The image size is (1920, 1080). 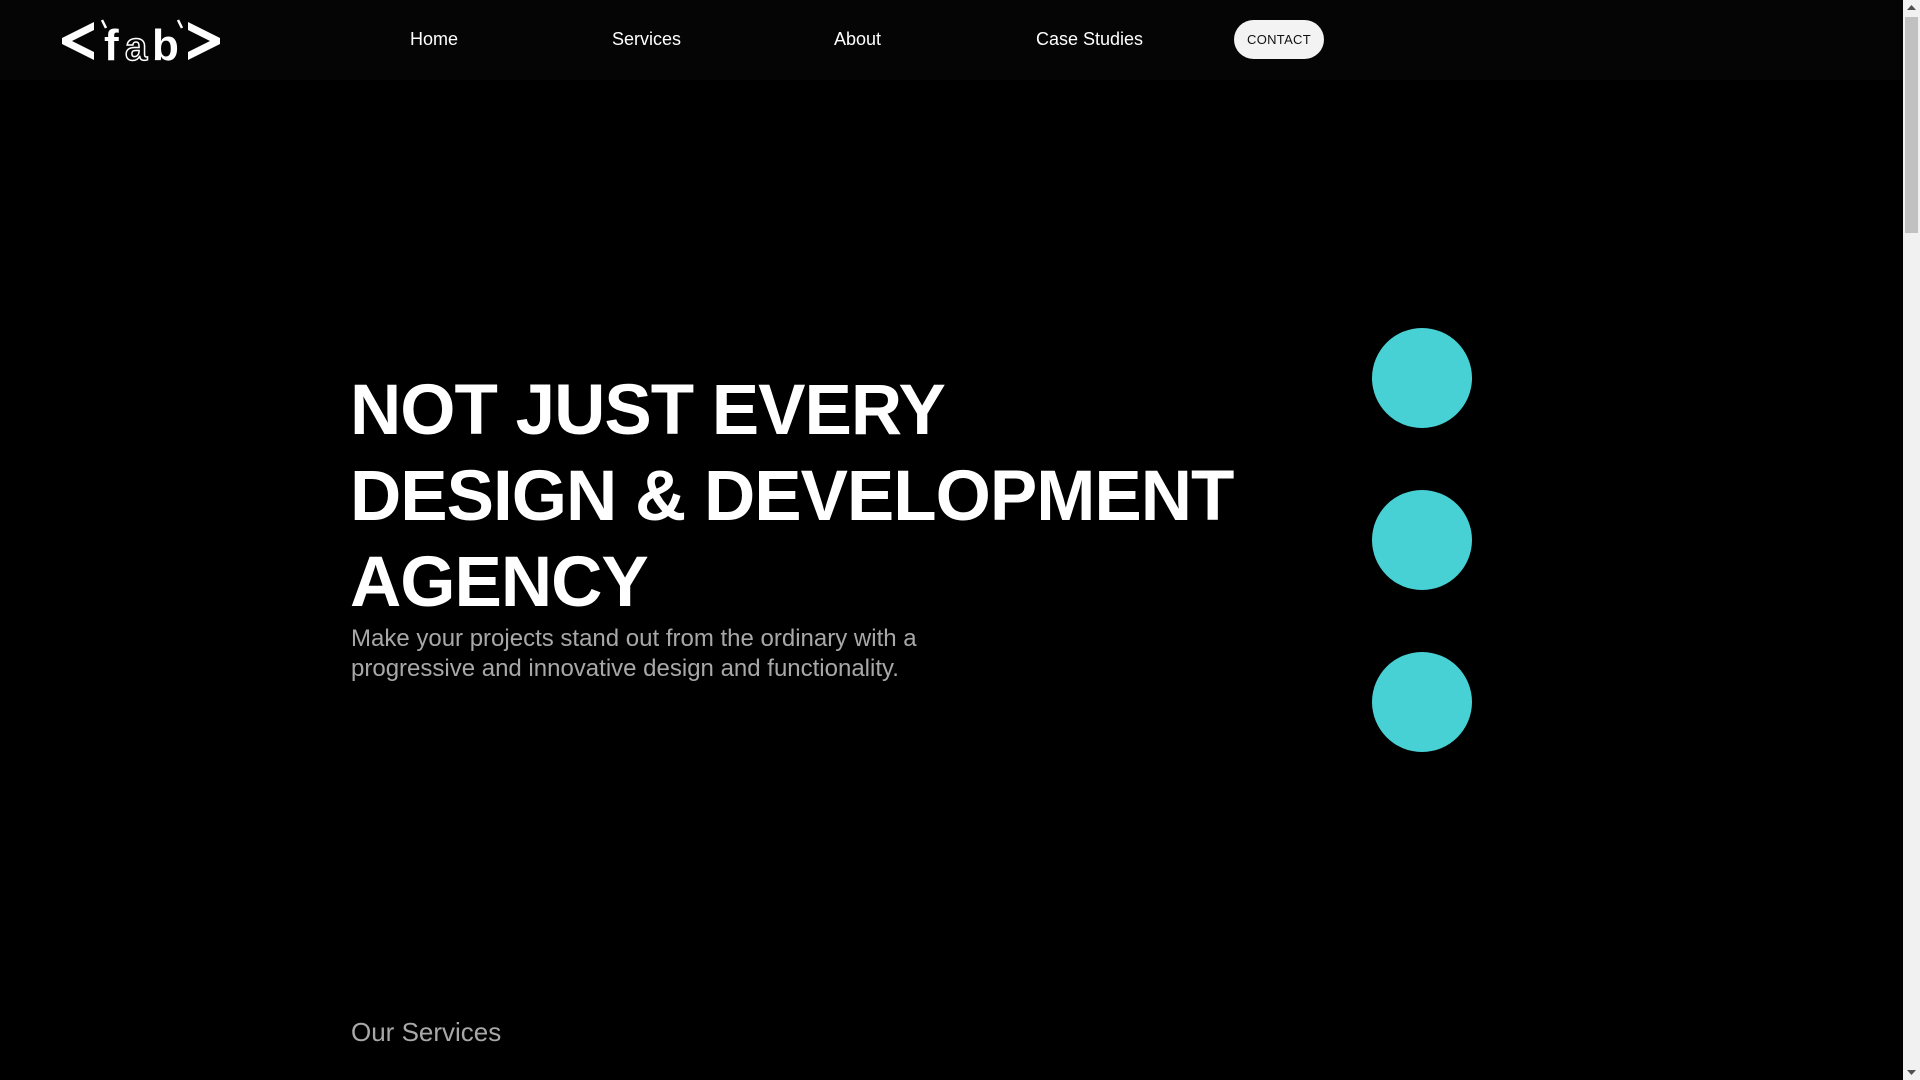 What do you see at coordinates (499, 582) in the screenshot?
I see `hero-title-line-3: AGENCY` at bounding box center [499, 582].